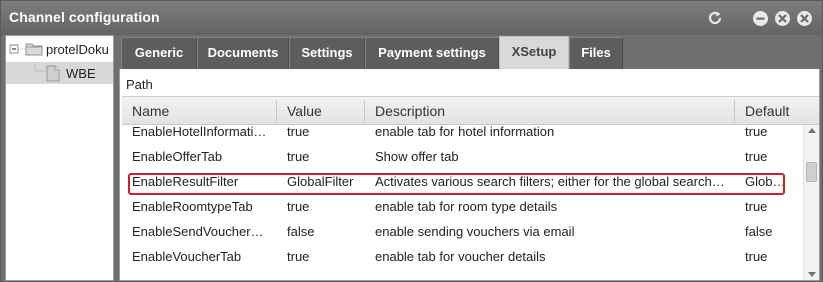 This screenshot has height=282, width=823. I want to click on cell-name: EnableOfferTab, so click(177, 156).